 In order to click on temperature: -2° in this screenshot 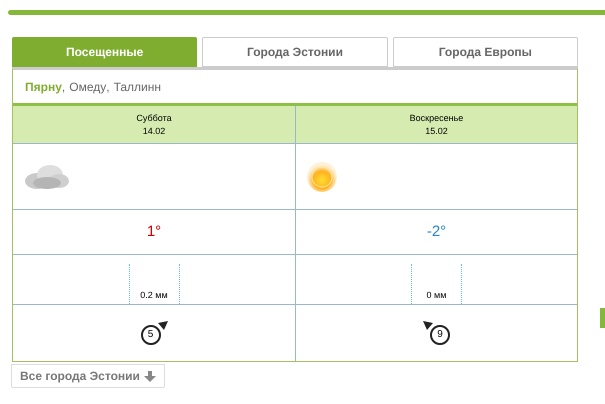, I will do `click(436, 232)`.